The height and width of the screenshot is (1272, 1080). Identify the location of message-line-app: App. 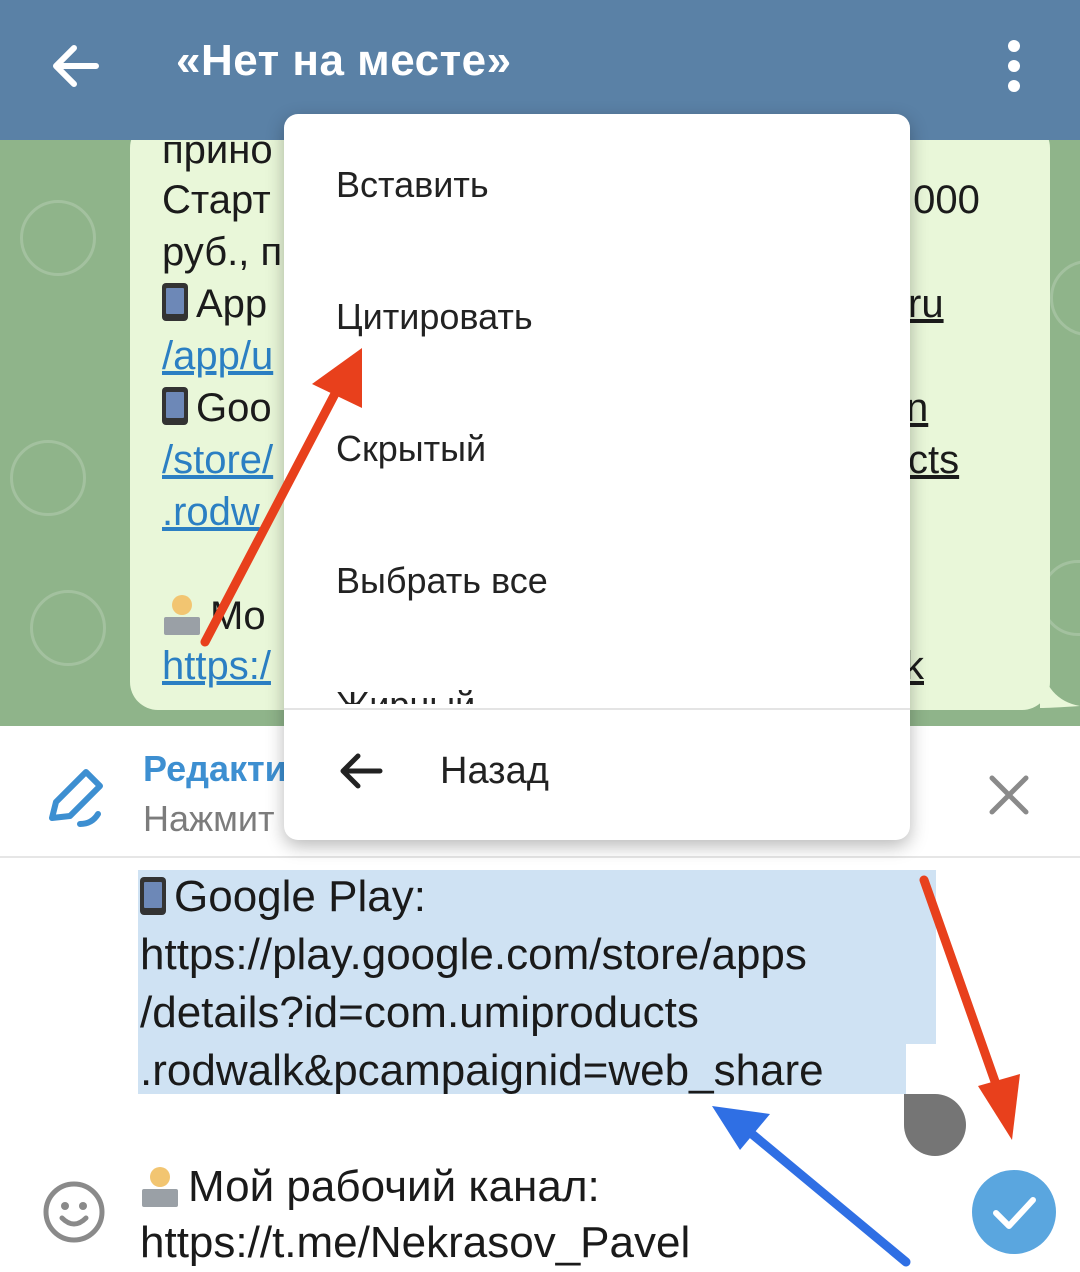
(214, 304).